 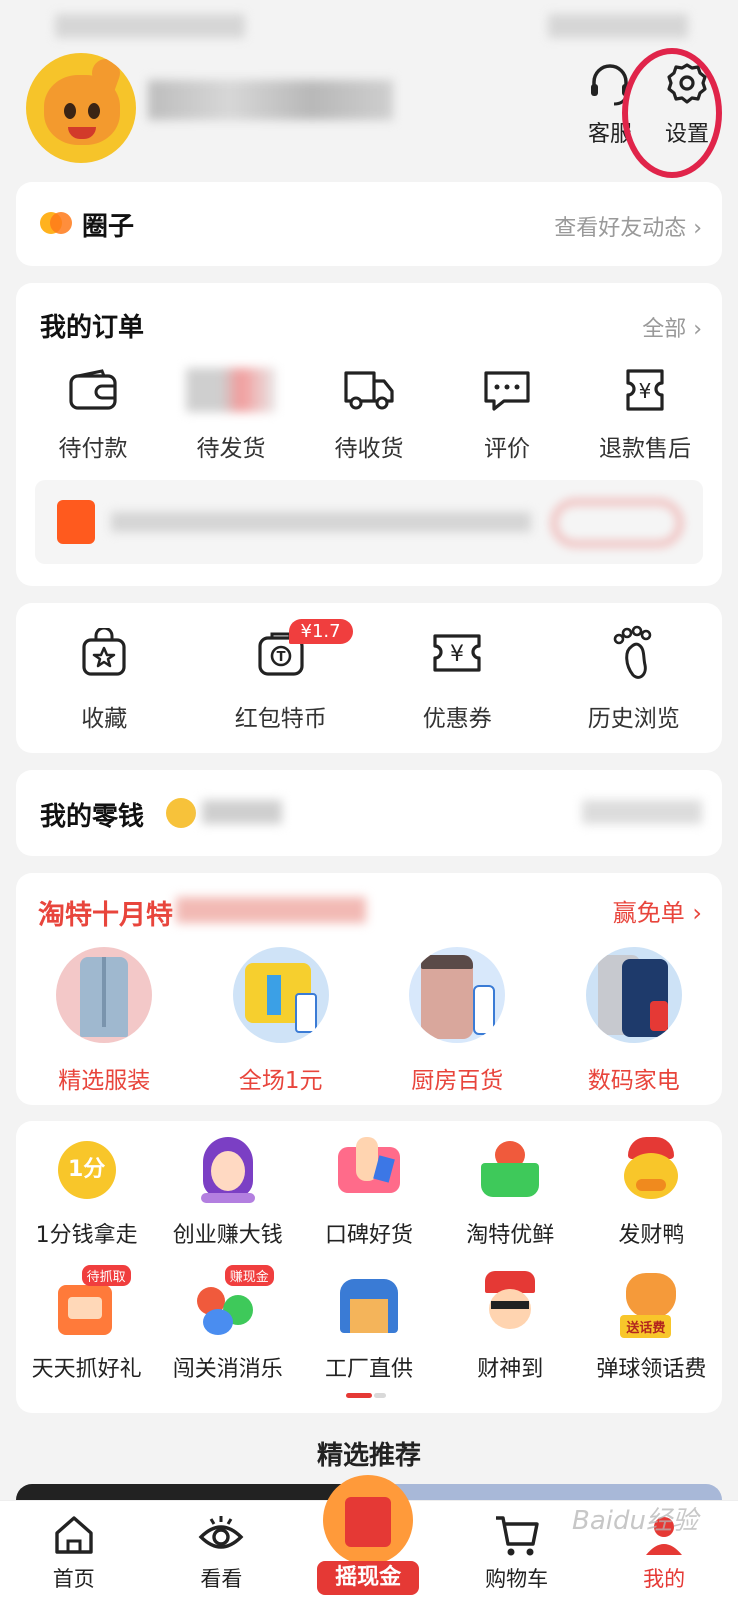 What do you see at coordinates (227, 1369) in the screenshot?
I see `activity-match-game-label: 闯关消消乐` at bounding box center [227, 1369].